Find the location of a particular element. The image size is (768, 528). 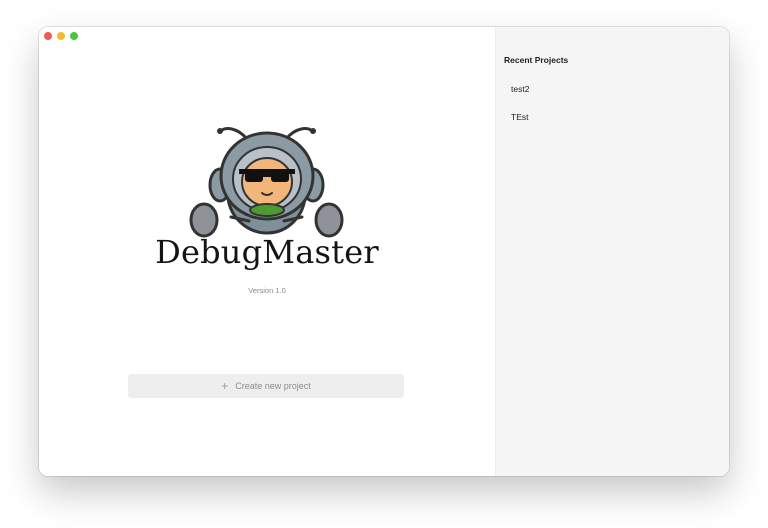

maximize-window-button is located at coordinates (74, 36).